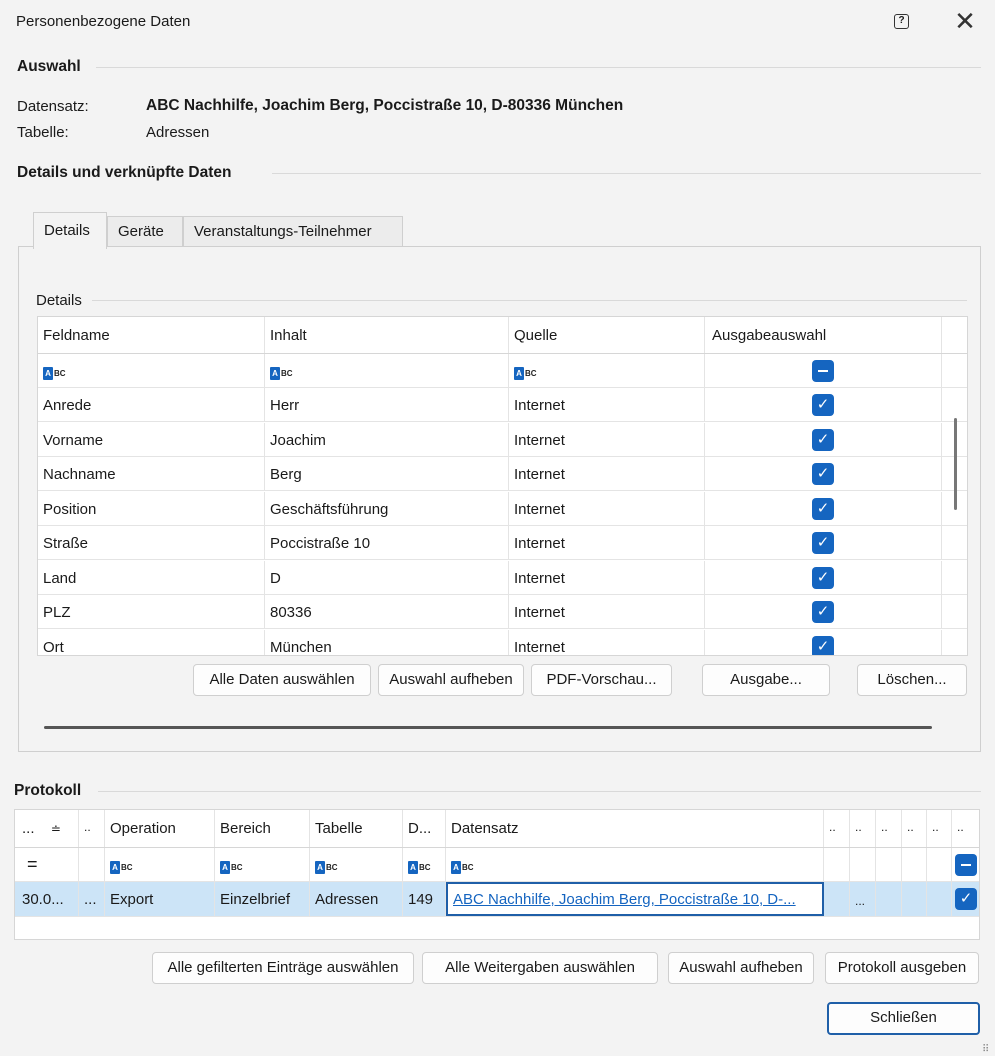 Image resolution: width=995 pixels, height=1056 pixels. What do you see at coordinates (387, 370) in the screenshot?
I see `filter-cell-inhalt: A BC` at bounding box center [387, 370].